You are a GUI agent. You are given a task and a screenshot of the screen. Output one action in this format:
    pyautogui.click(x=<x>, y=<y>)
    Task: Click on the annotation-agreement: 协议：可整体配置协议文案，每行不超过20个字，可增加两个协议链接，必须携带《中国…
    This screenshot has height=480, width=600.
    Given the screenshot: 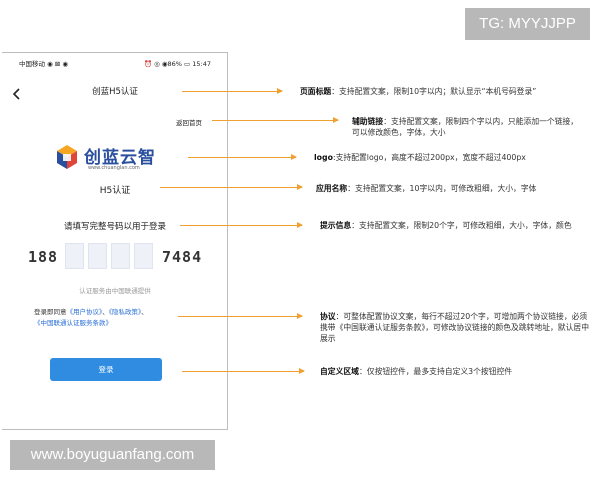 What is the action you would take?
    pyautogui.click(x=455, y=327)
    